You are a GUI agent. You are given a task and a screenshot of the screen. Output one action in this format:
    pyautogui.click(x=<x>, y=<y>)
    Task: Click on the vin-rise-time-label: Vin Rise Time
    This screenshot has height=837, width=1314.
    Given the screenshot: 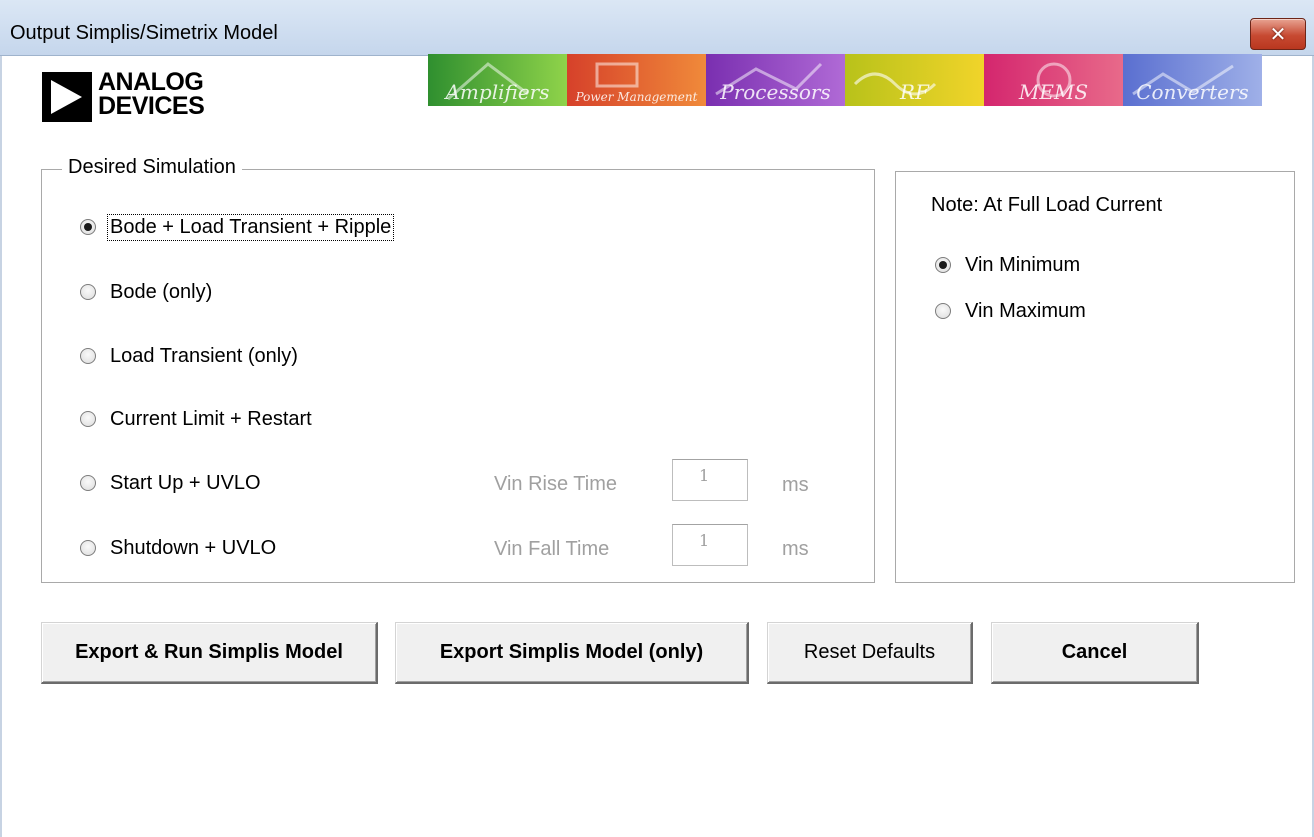 What is the action you would take?
    pyautogui.click(x=556, y=484)
    